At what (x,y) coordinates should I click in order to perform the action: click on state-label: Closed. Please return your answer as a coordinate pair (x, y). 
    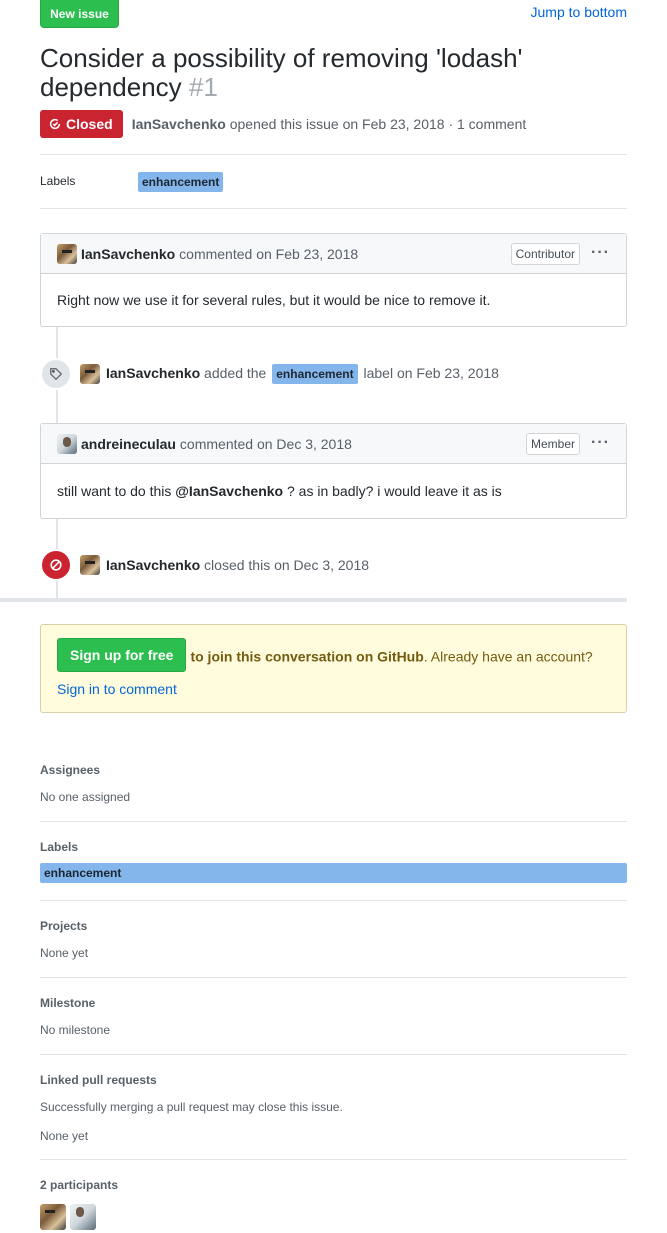
    Looking at the image, I should click on (89, 124).